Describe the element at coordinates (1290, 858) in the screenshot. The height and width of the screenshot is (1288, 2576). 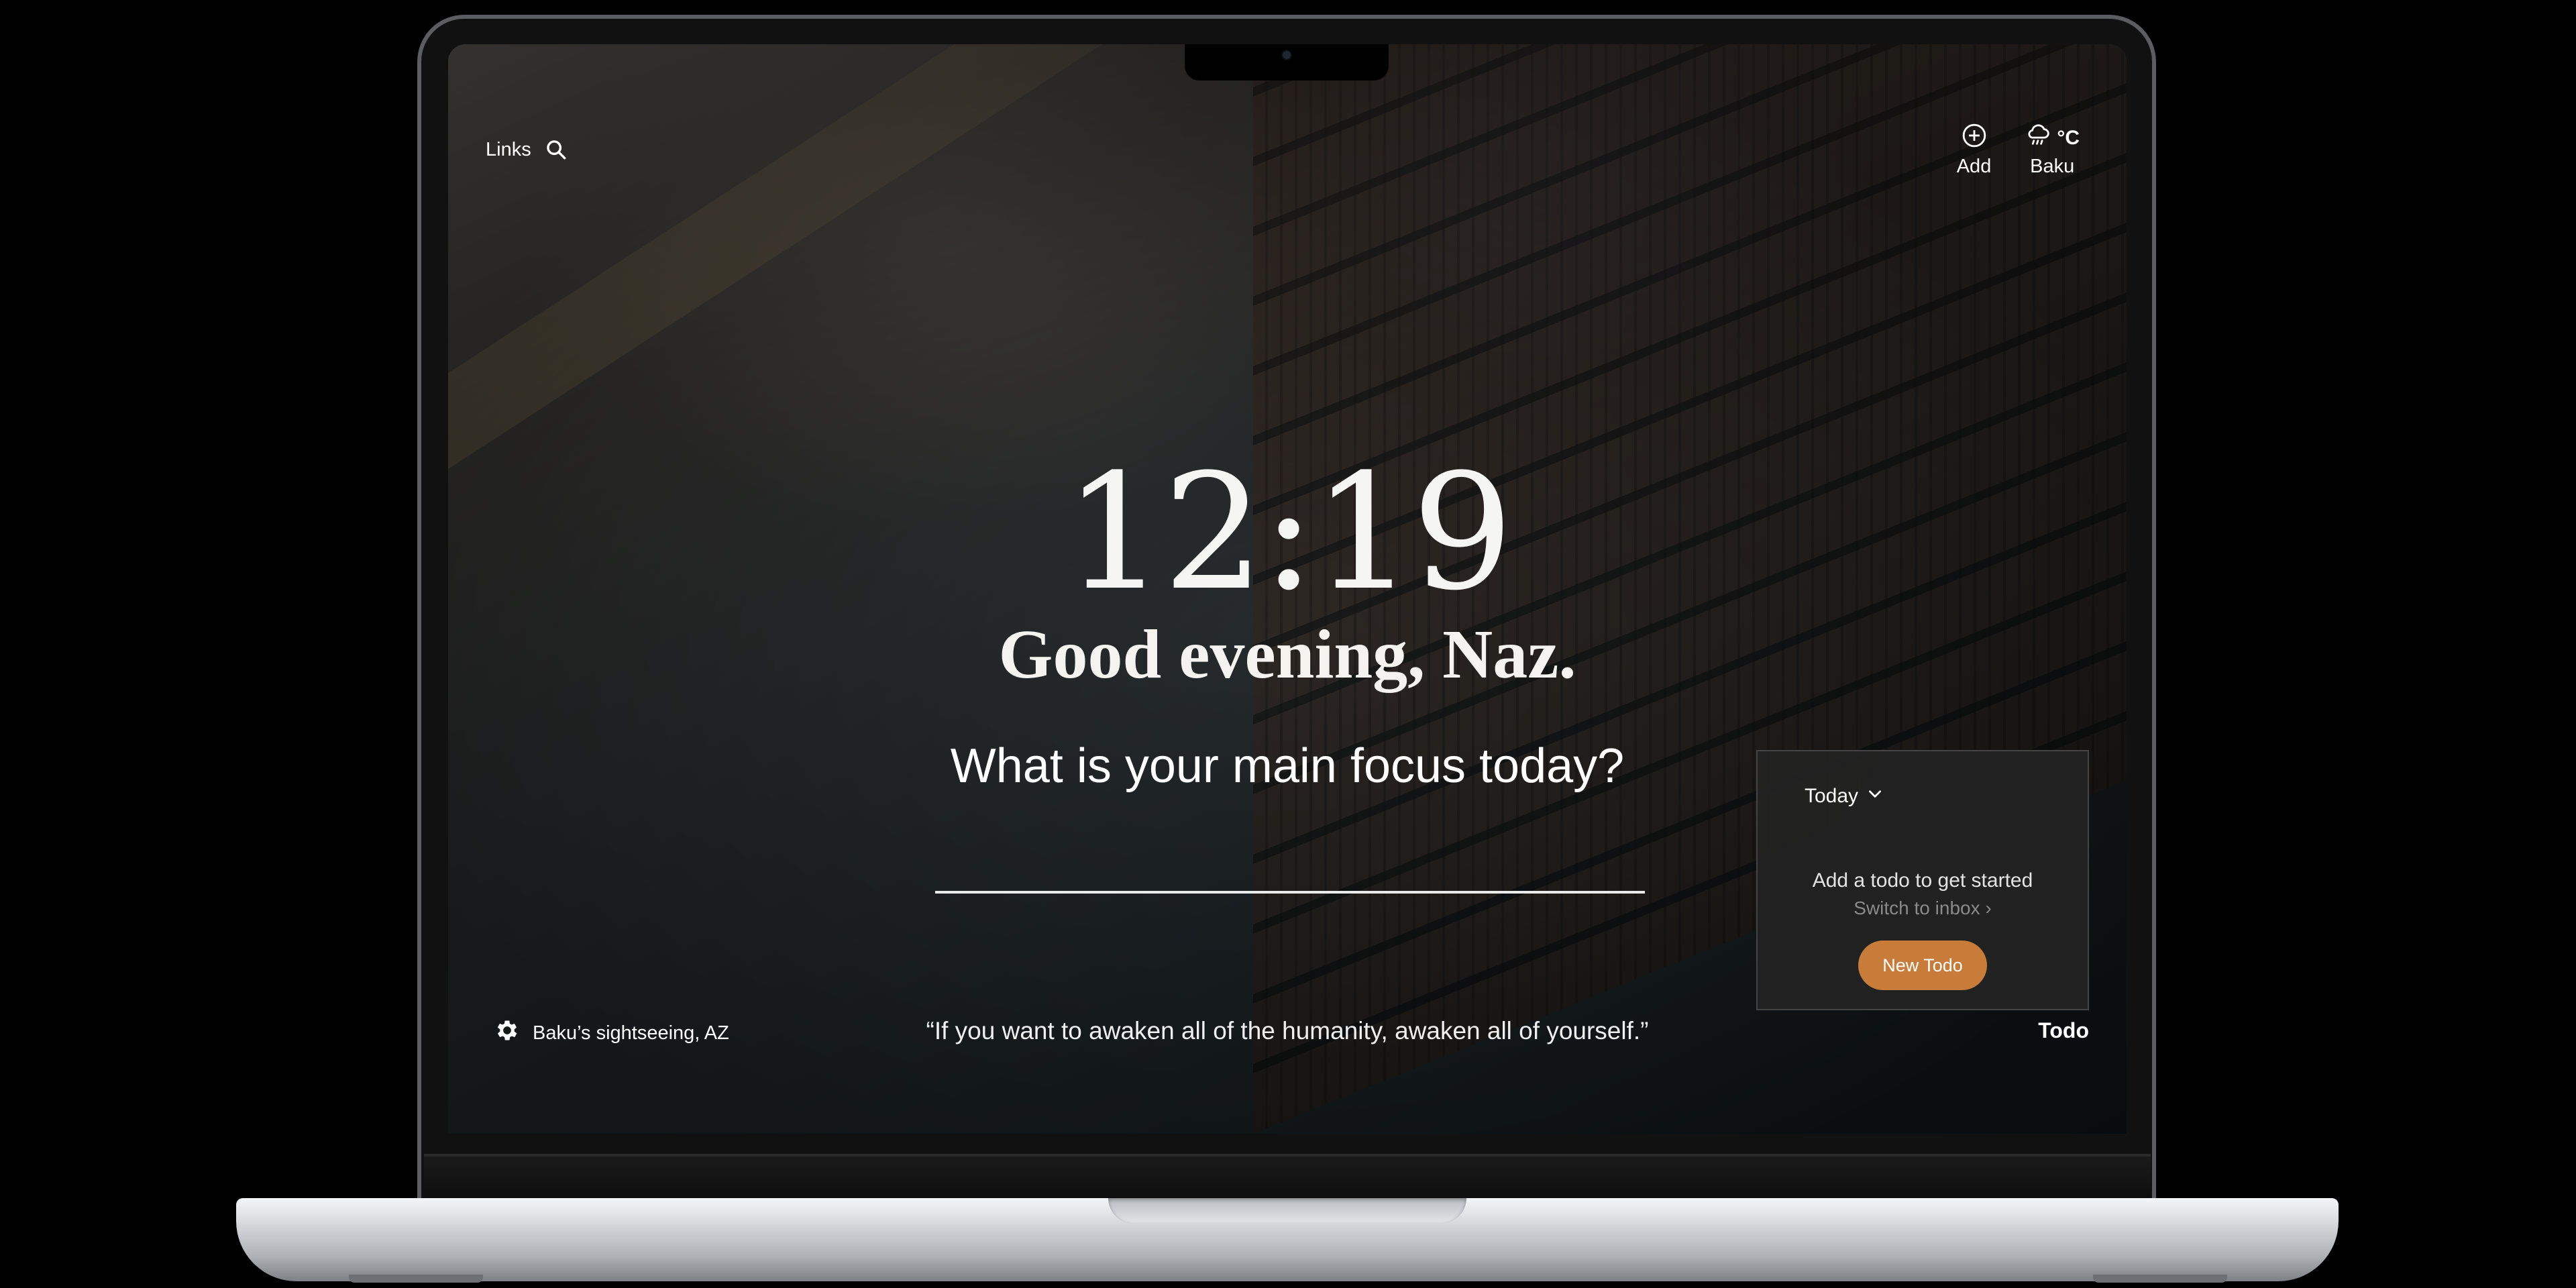
I see `focus-input` at that location.